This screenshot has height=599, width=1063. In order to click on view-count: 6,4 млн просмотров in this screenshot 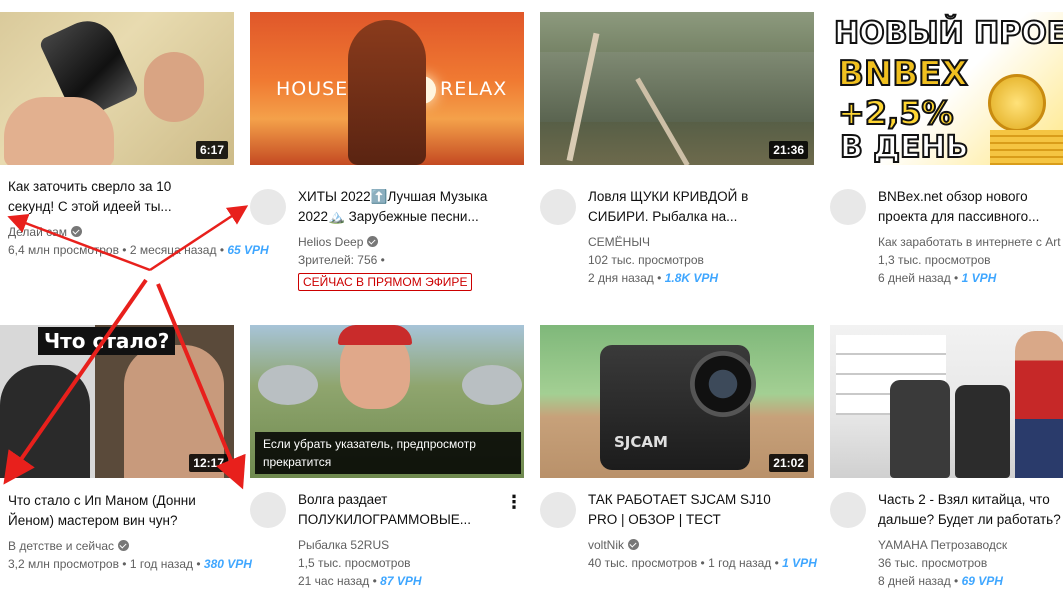, I will do `click(63, 250)`.